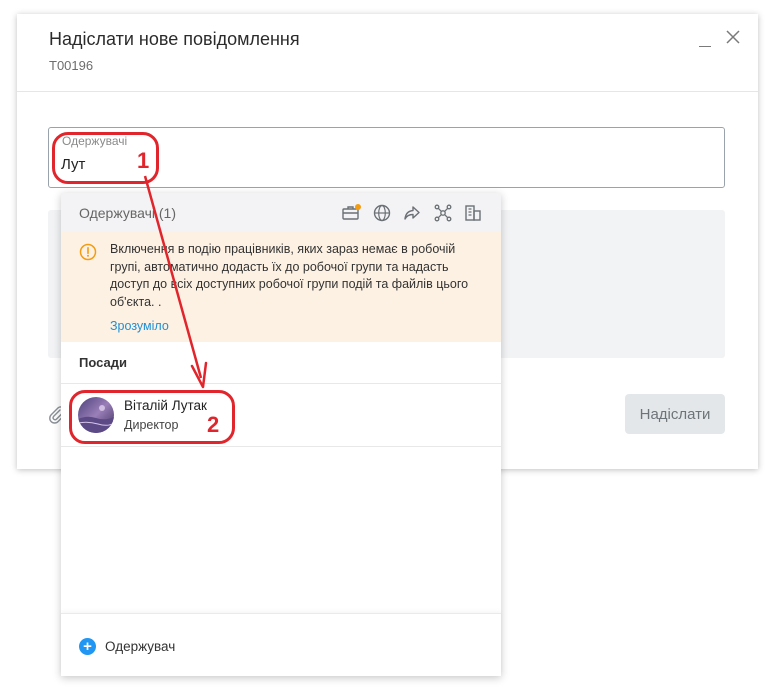  I want to click on dropdown-header-title: Одержувачі (1), so click(128, 213).